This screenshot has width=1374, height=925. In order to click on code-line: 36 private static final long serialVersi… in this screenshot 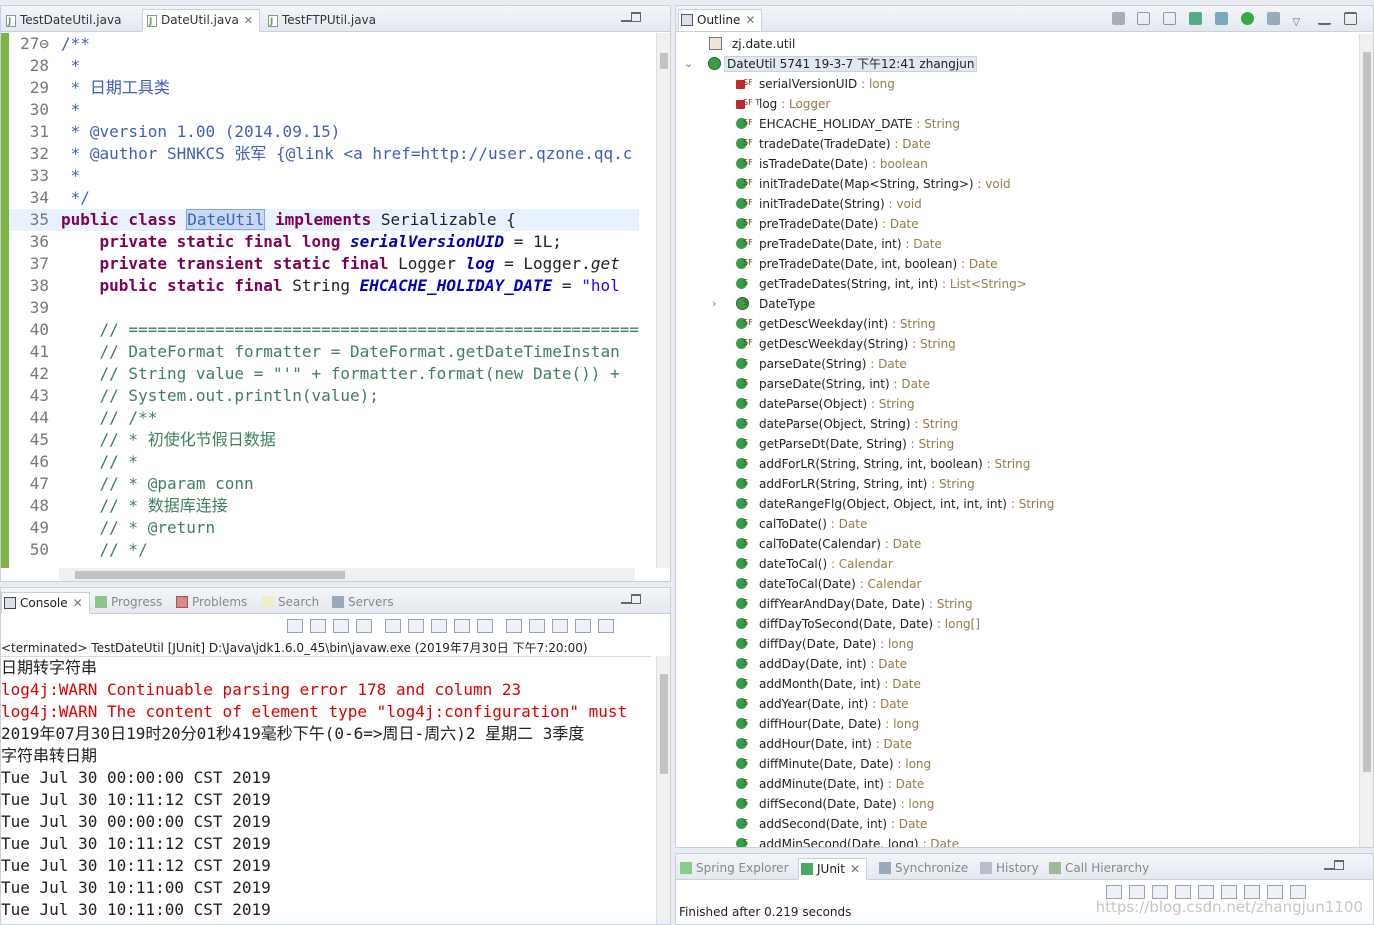, I will do `click(324, 242)`.